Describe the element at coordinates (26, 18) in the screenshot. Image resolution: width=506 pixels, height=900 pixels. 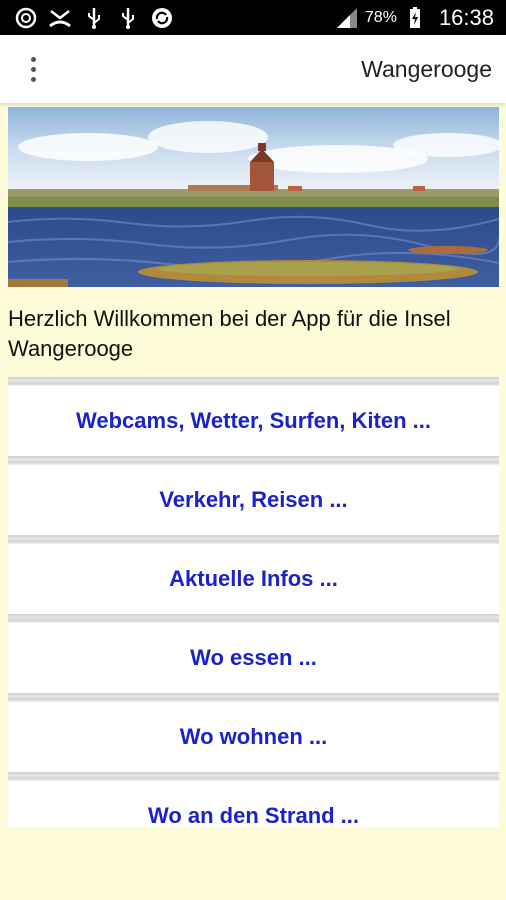
I see `app-notification-icon` at that location.